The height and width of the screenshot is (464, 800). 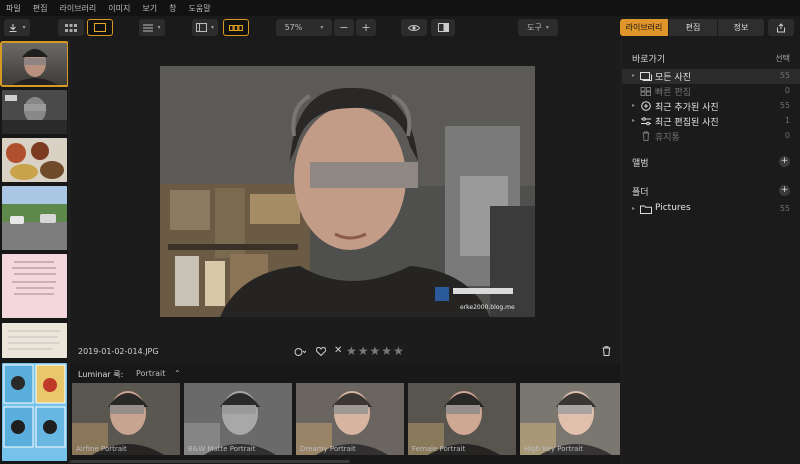 I want to click on module-tabs: 라이브러리 편집 정보, so click(x=692, y=27).